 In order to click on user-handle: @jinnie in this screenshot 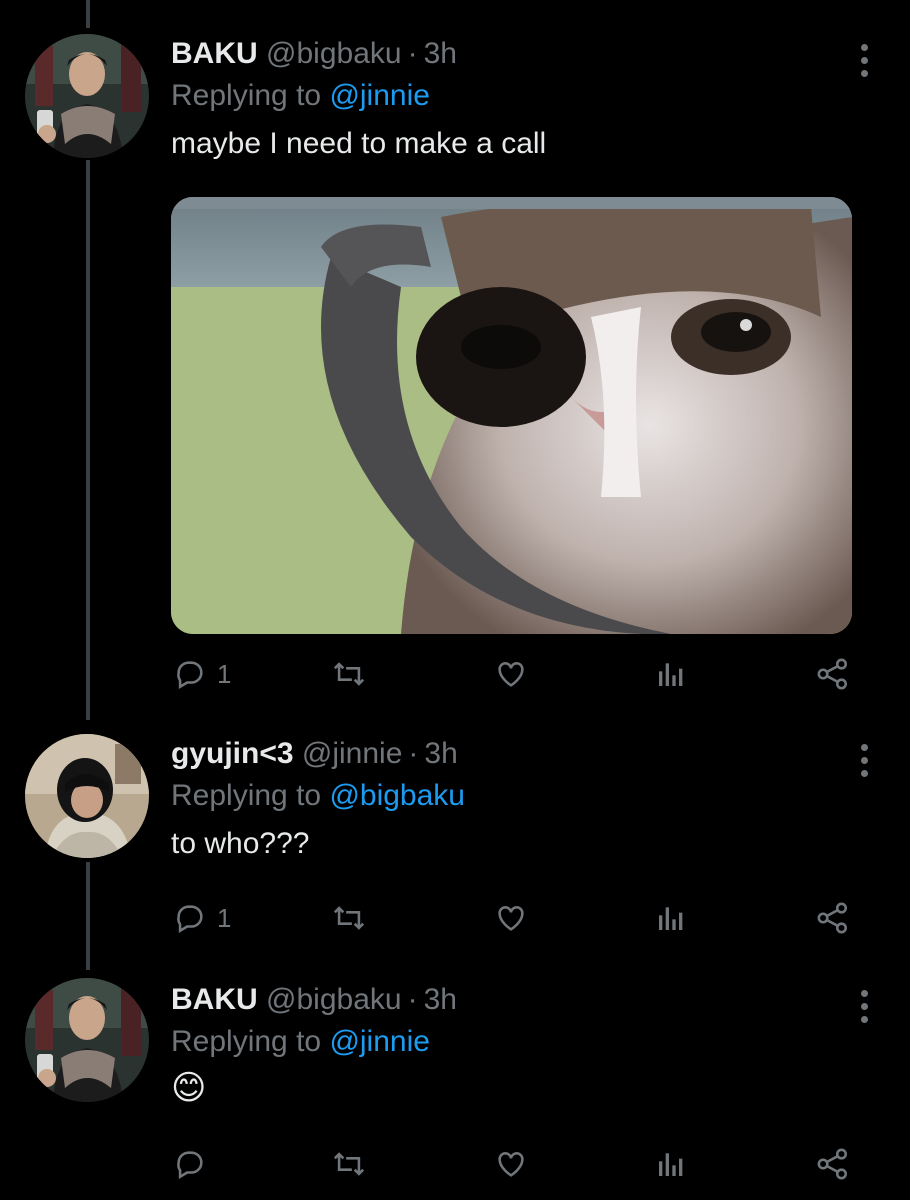, I will do `click(352, 753)`.